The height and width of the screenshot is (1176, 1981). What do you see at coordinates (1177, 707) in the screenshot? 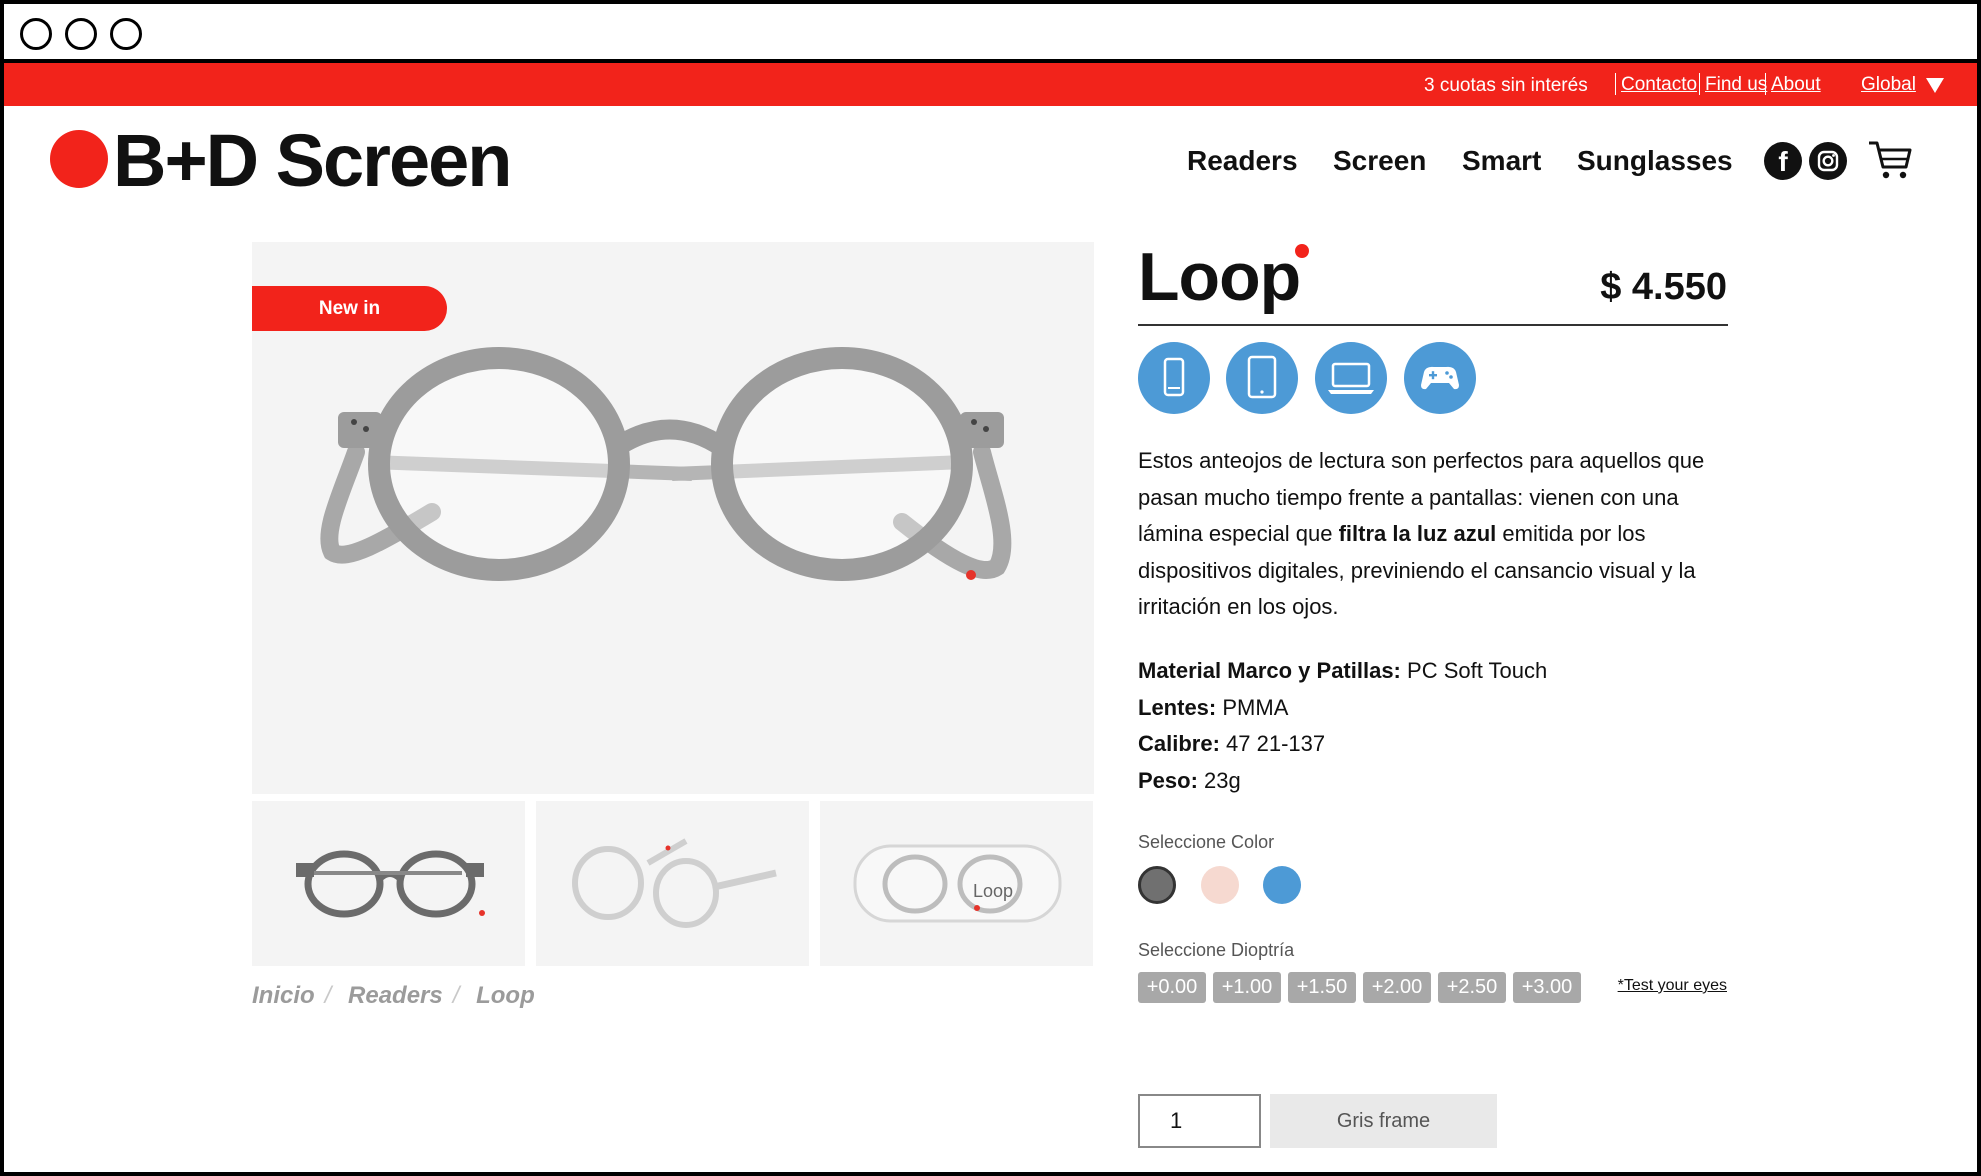
I see `spec-label: Lentes:` at bounding box center [1177, 707].